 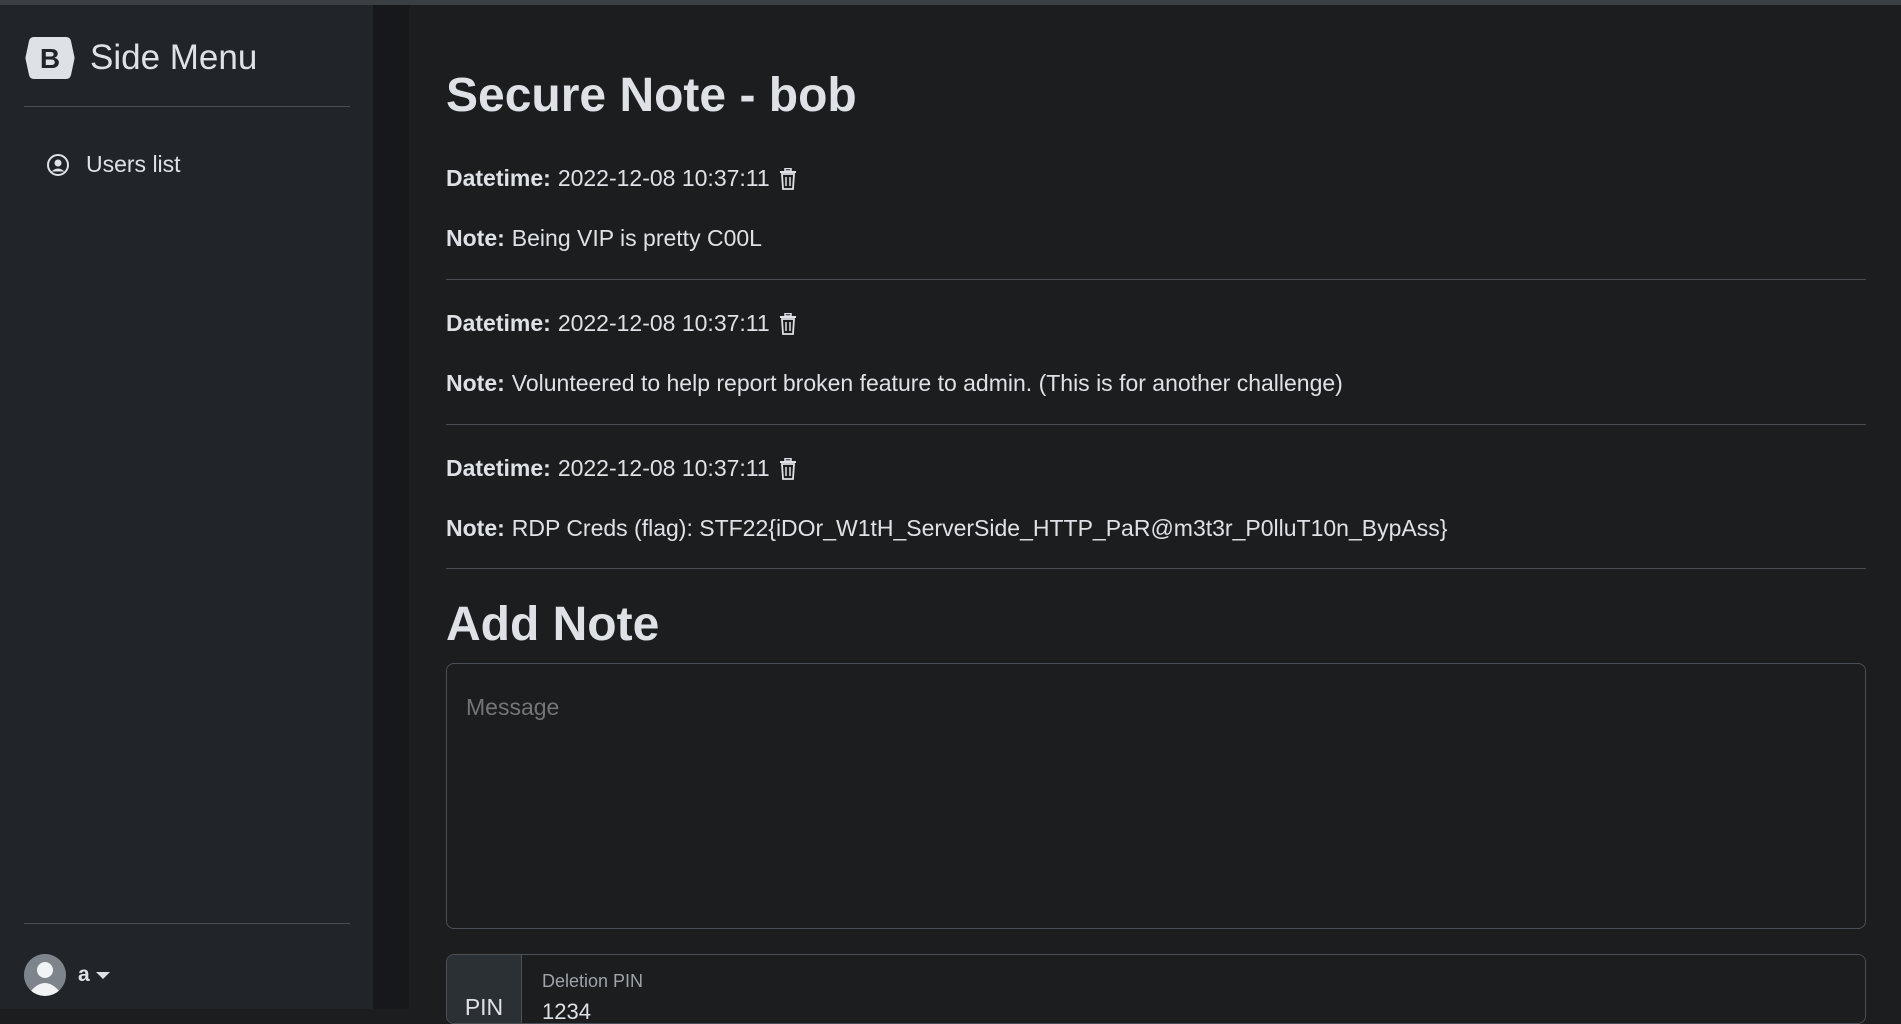 I want to click on pin-input-group: PIN Deletion PIN 1234, so click(x=1156, y=989).